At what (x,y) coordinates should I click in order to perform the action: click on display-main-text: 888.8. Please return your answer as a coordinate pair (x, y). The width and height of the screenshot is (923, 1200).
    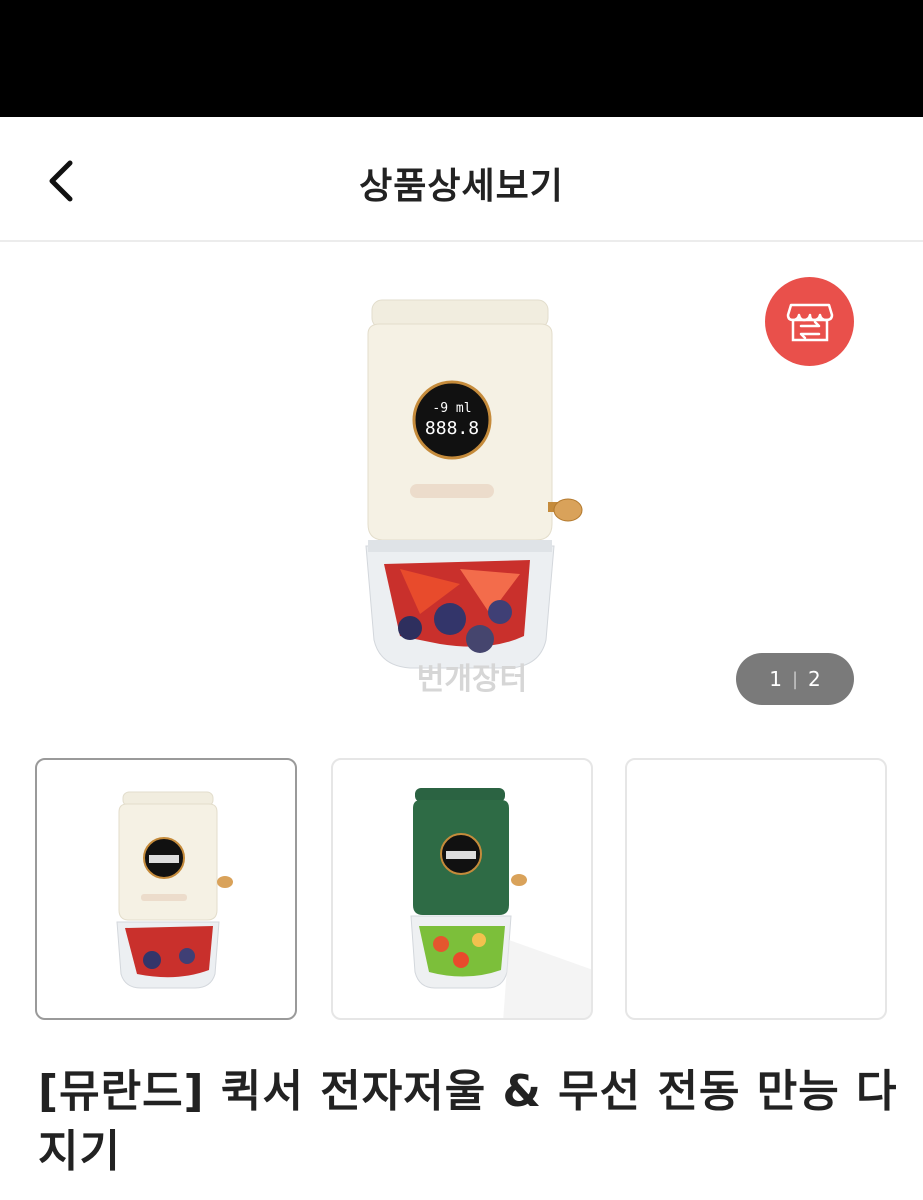
    Looking at the image, I should click on (452, 428).